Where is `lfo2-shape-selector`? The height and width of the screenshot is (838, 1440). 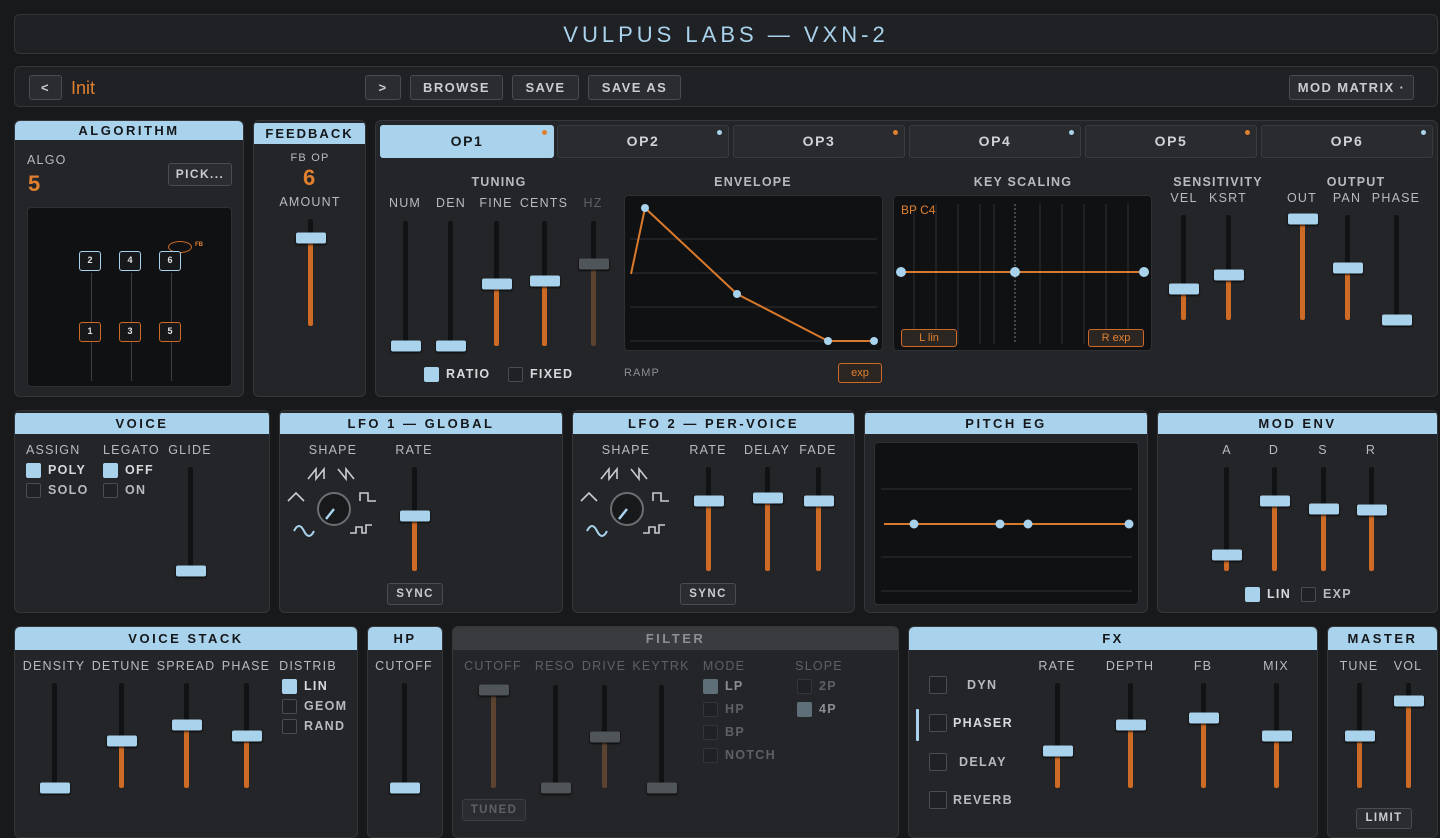 lfo2-shape-selector is located at coordinates (627, 504).